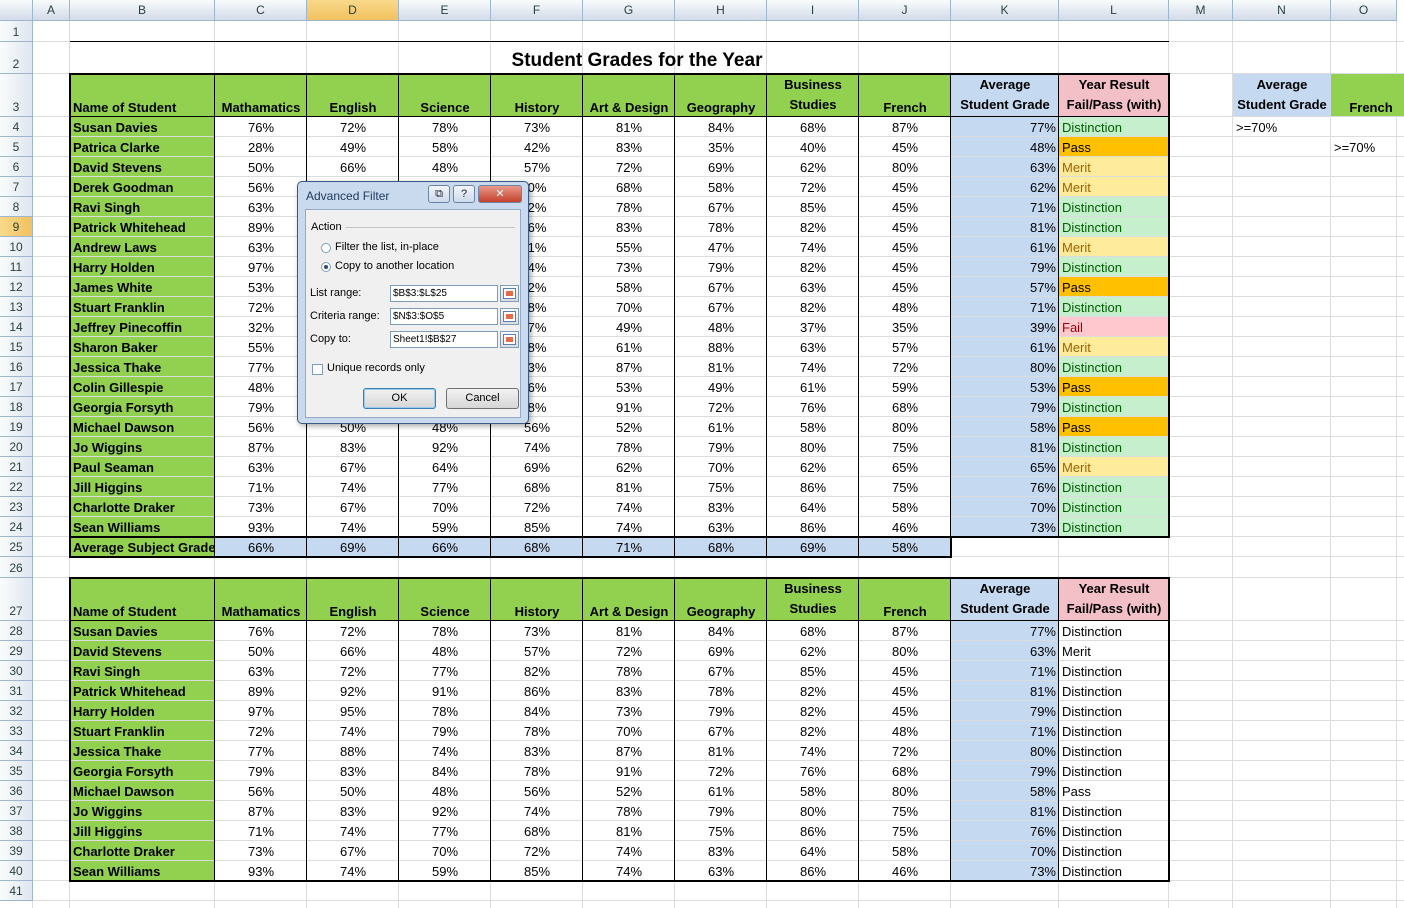 This screenshot has width=1404, height=908. I want to click on grade-cell: 35%, so click(905, 326).